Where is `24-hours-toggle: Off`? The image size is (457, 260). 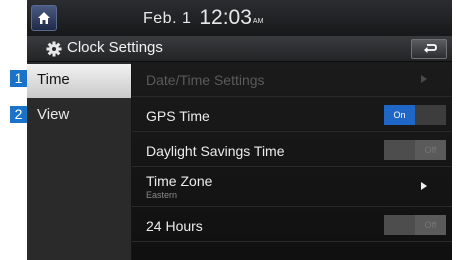
24-hours-toggle: Off is located at coordinates (415, 225).